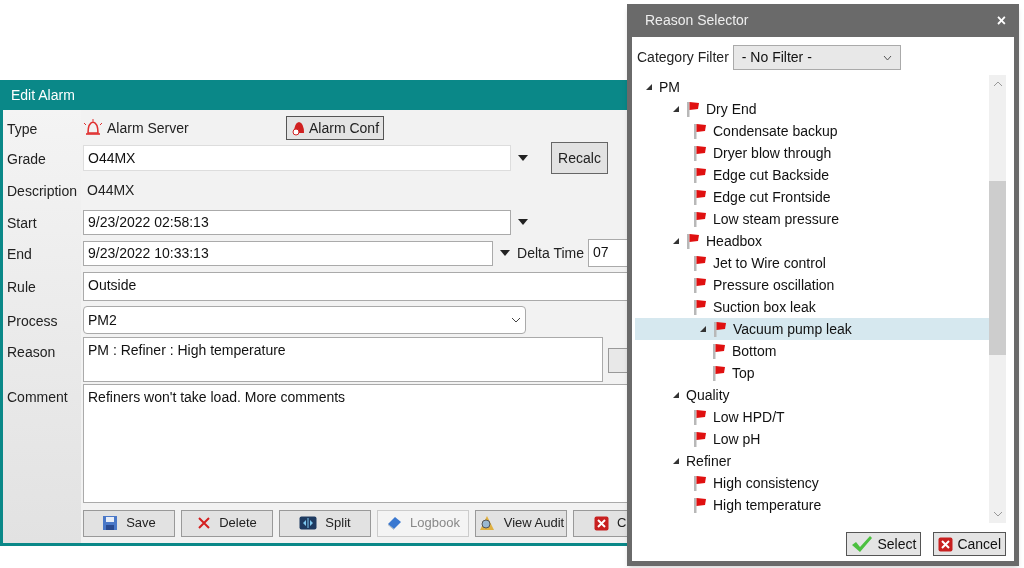 This screenshot has width=1024, height=568. I want to click on delta-time-label: Delta Time, so click(550, 253).